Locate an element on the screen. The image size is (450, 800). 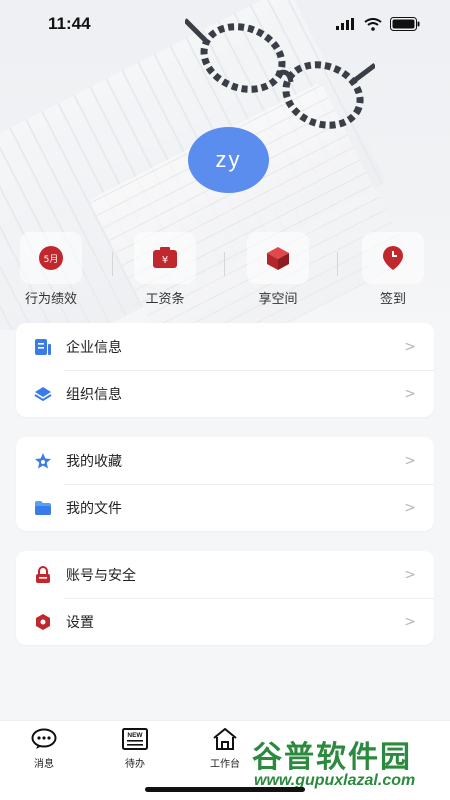
signal-icon is located at coordinates (345, 24).